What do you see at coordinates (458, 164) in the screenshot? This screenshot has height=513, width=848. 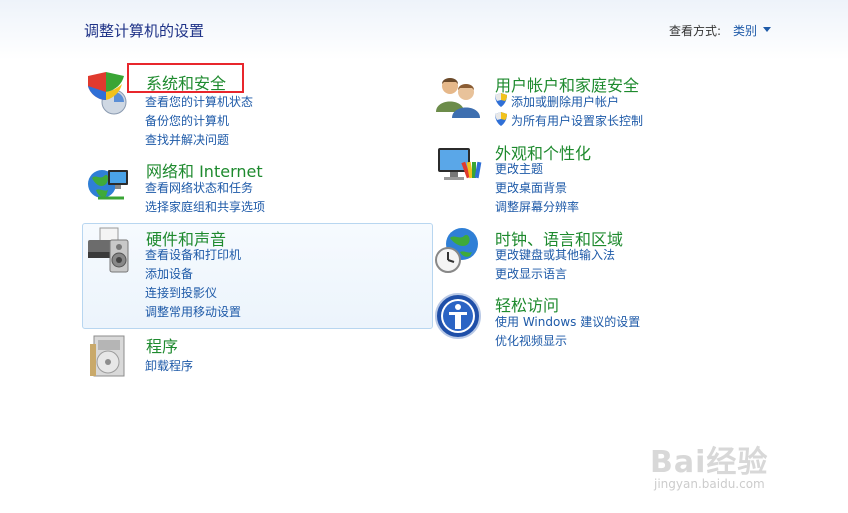 I see `monitor-palette-icon` at bounding box center [458, 164].